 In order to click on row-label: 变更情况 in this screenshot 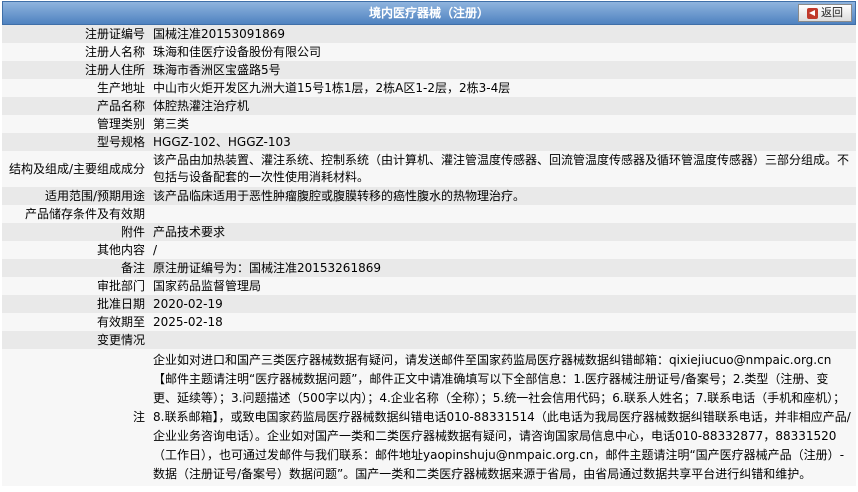, I will do `click(75, 340)`.